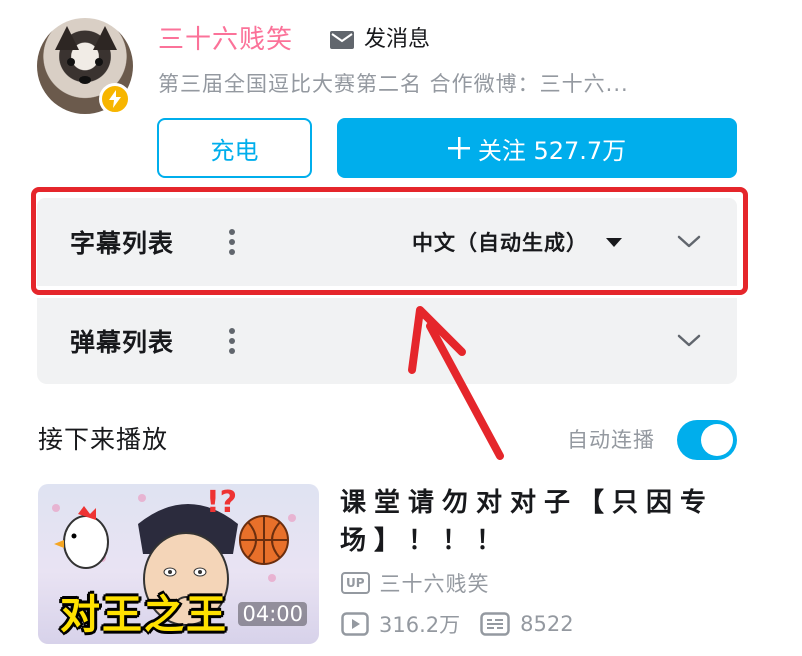 The height and width of the screenshot is (656, 802). What do you see at coordinates (707, 440) in the screenshot?
I see `autoplay-toggle` at bounding box center [707, 440].